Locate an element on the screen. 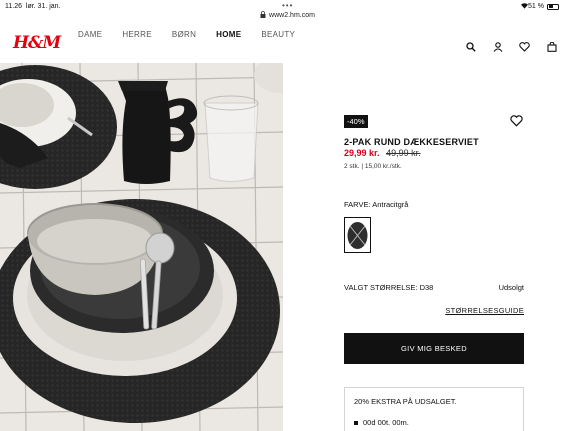 The width and height of the screenshot is (575, 431). placemat-swatch-icon is located at coordinates (357, 235).